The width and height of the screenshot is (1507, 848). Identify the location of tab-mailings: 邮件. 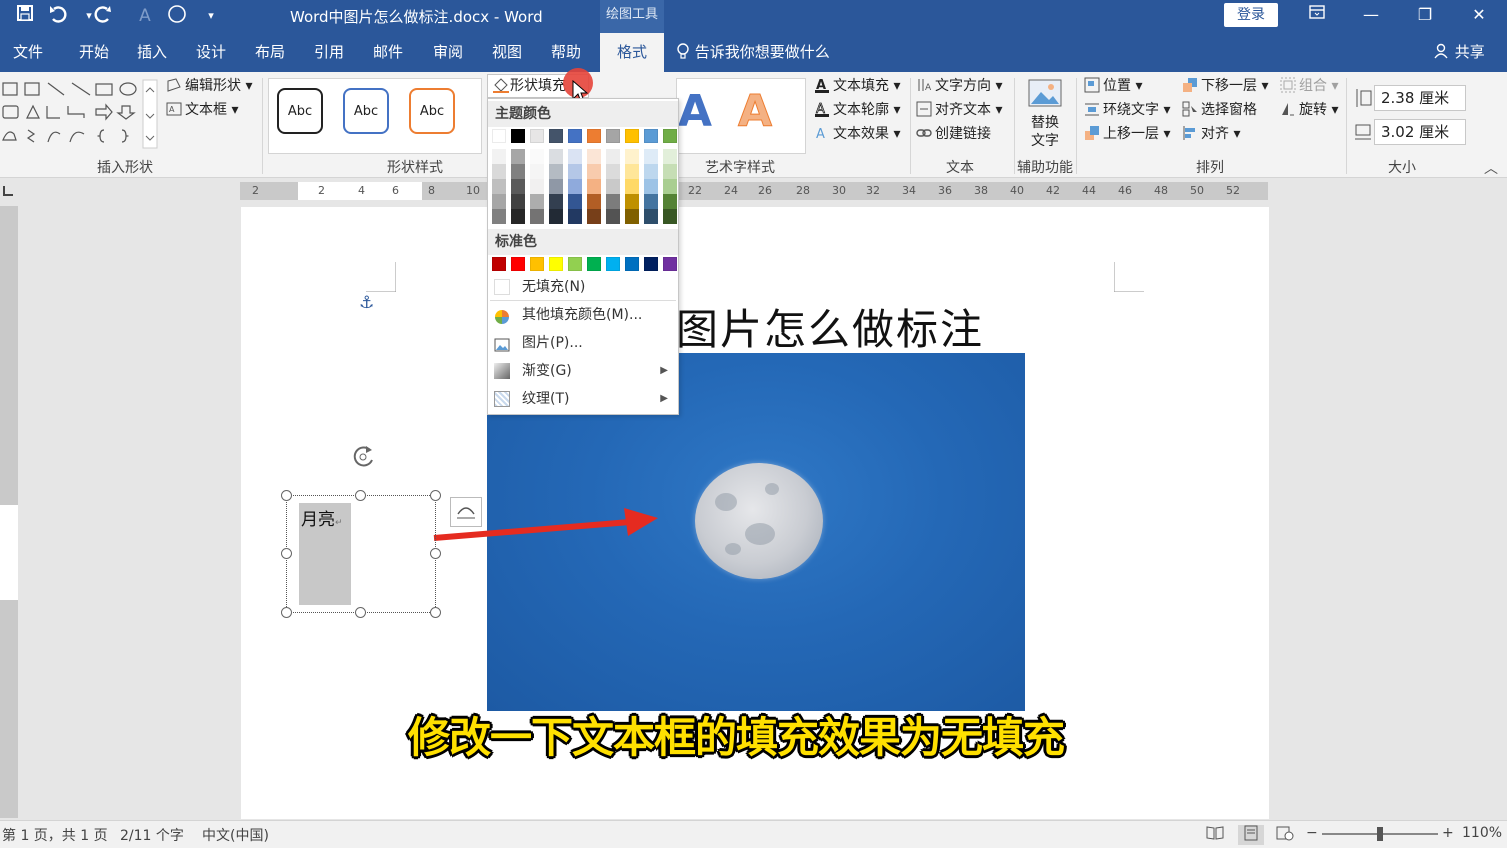
(388, 52).